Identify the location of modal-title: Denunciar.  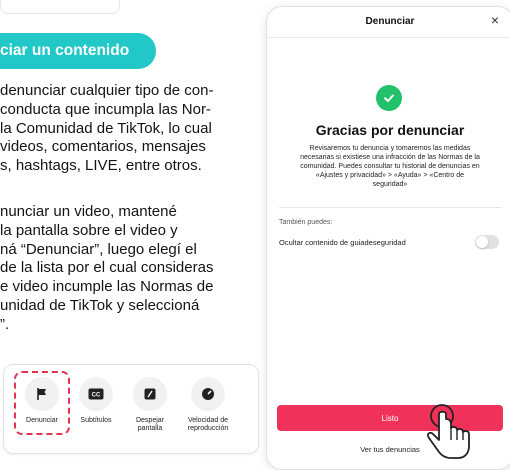
(390, 21).